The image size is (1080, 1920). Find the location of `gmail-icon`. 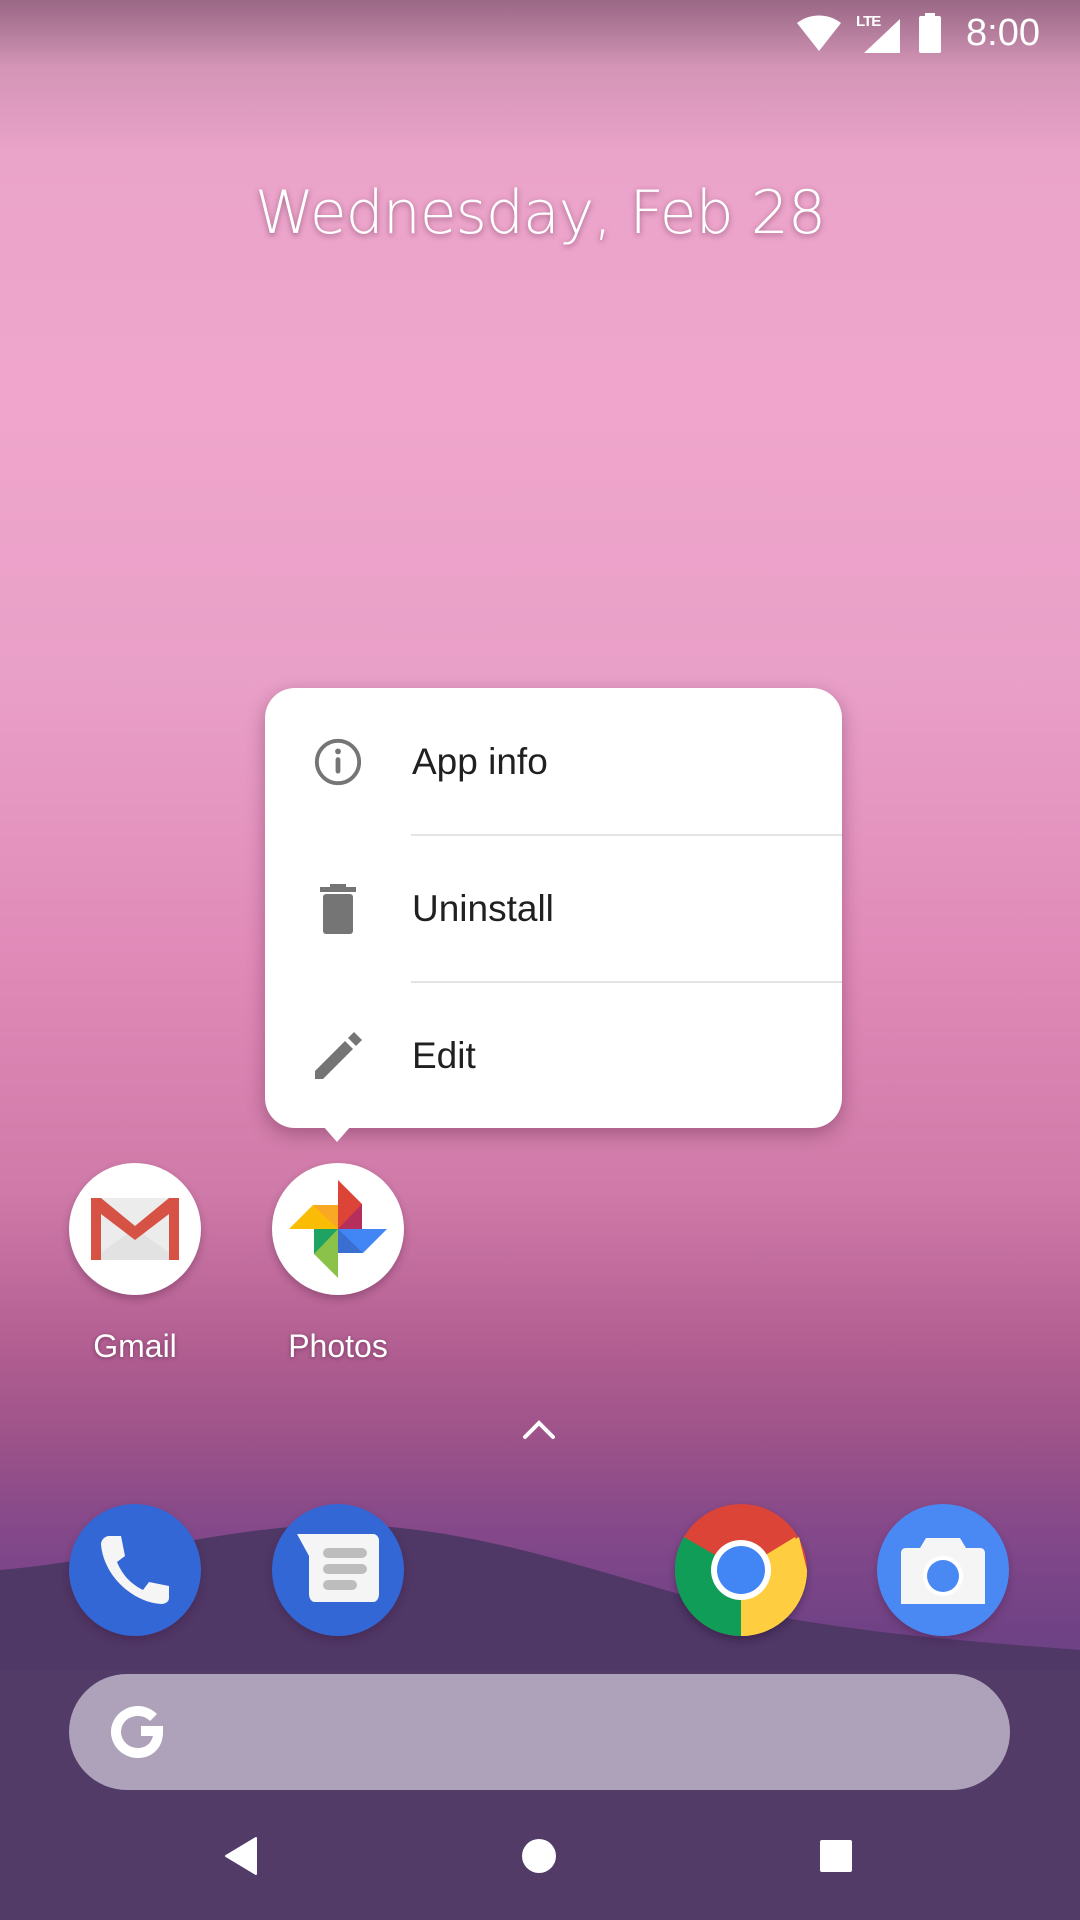

gmail-icon is located at coordinates (135, 1229).